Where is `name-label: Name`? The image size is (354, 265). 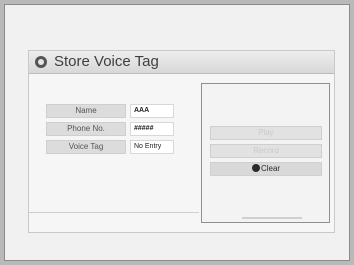
name-label: Name is located at coordinates (86, 111).